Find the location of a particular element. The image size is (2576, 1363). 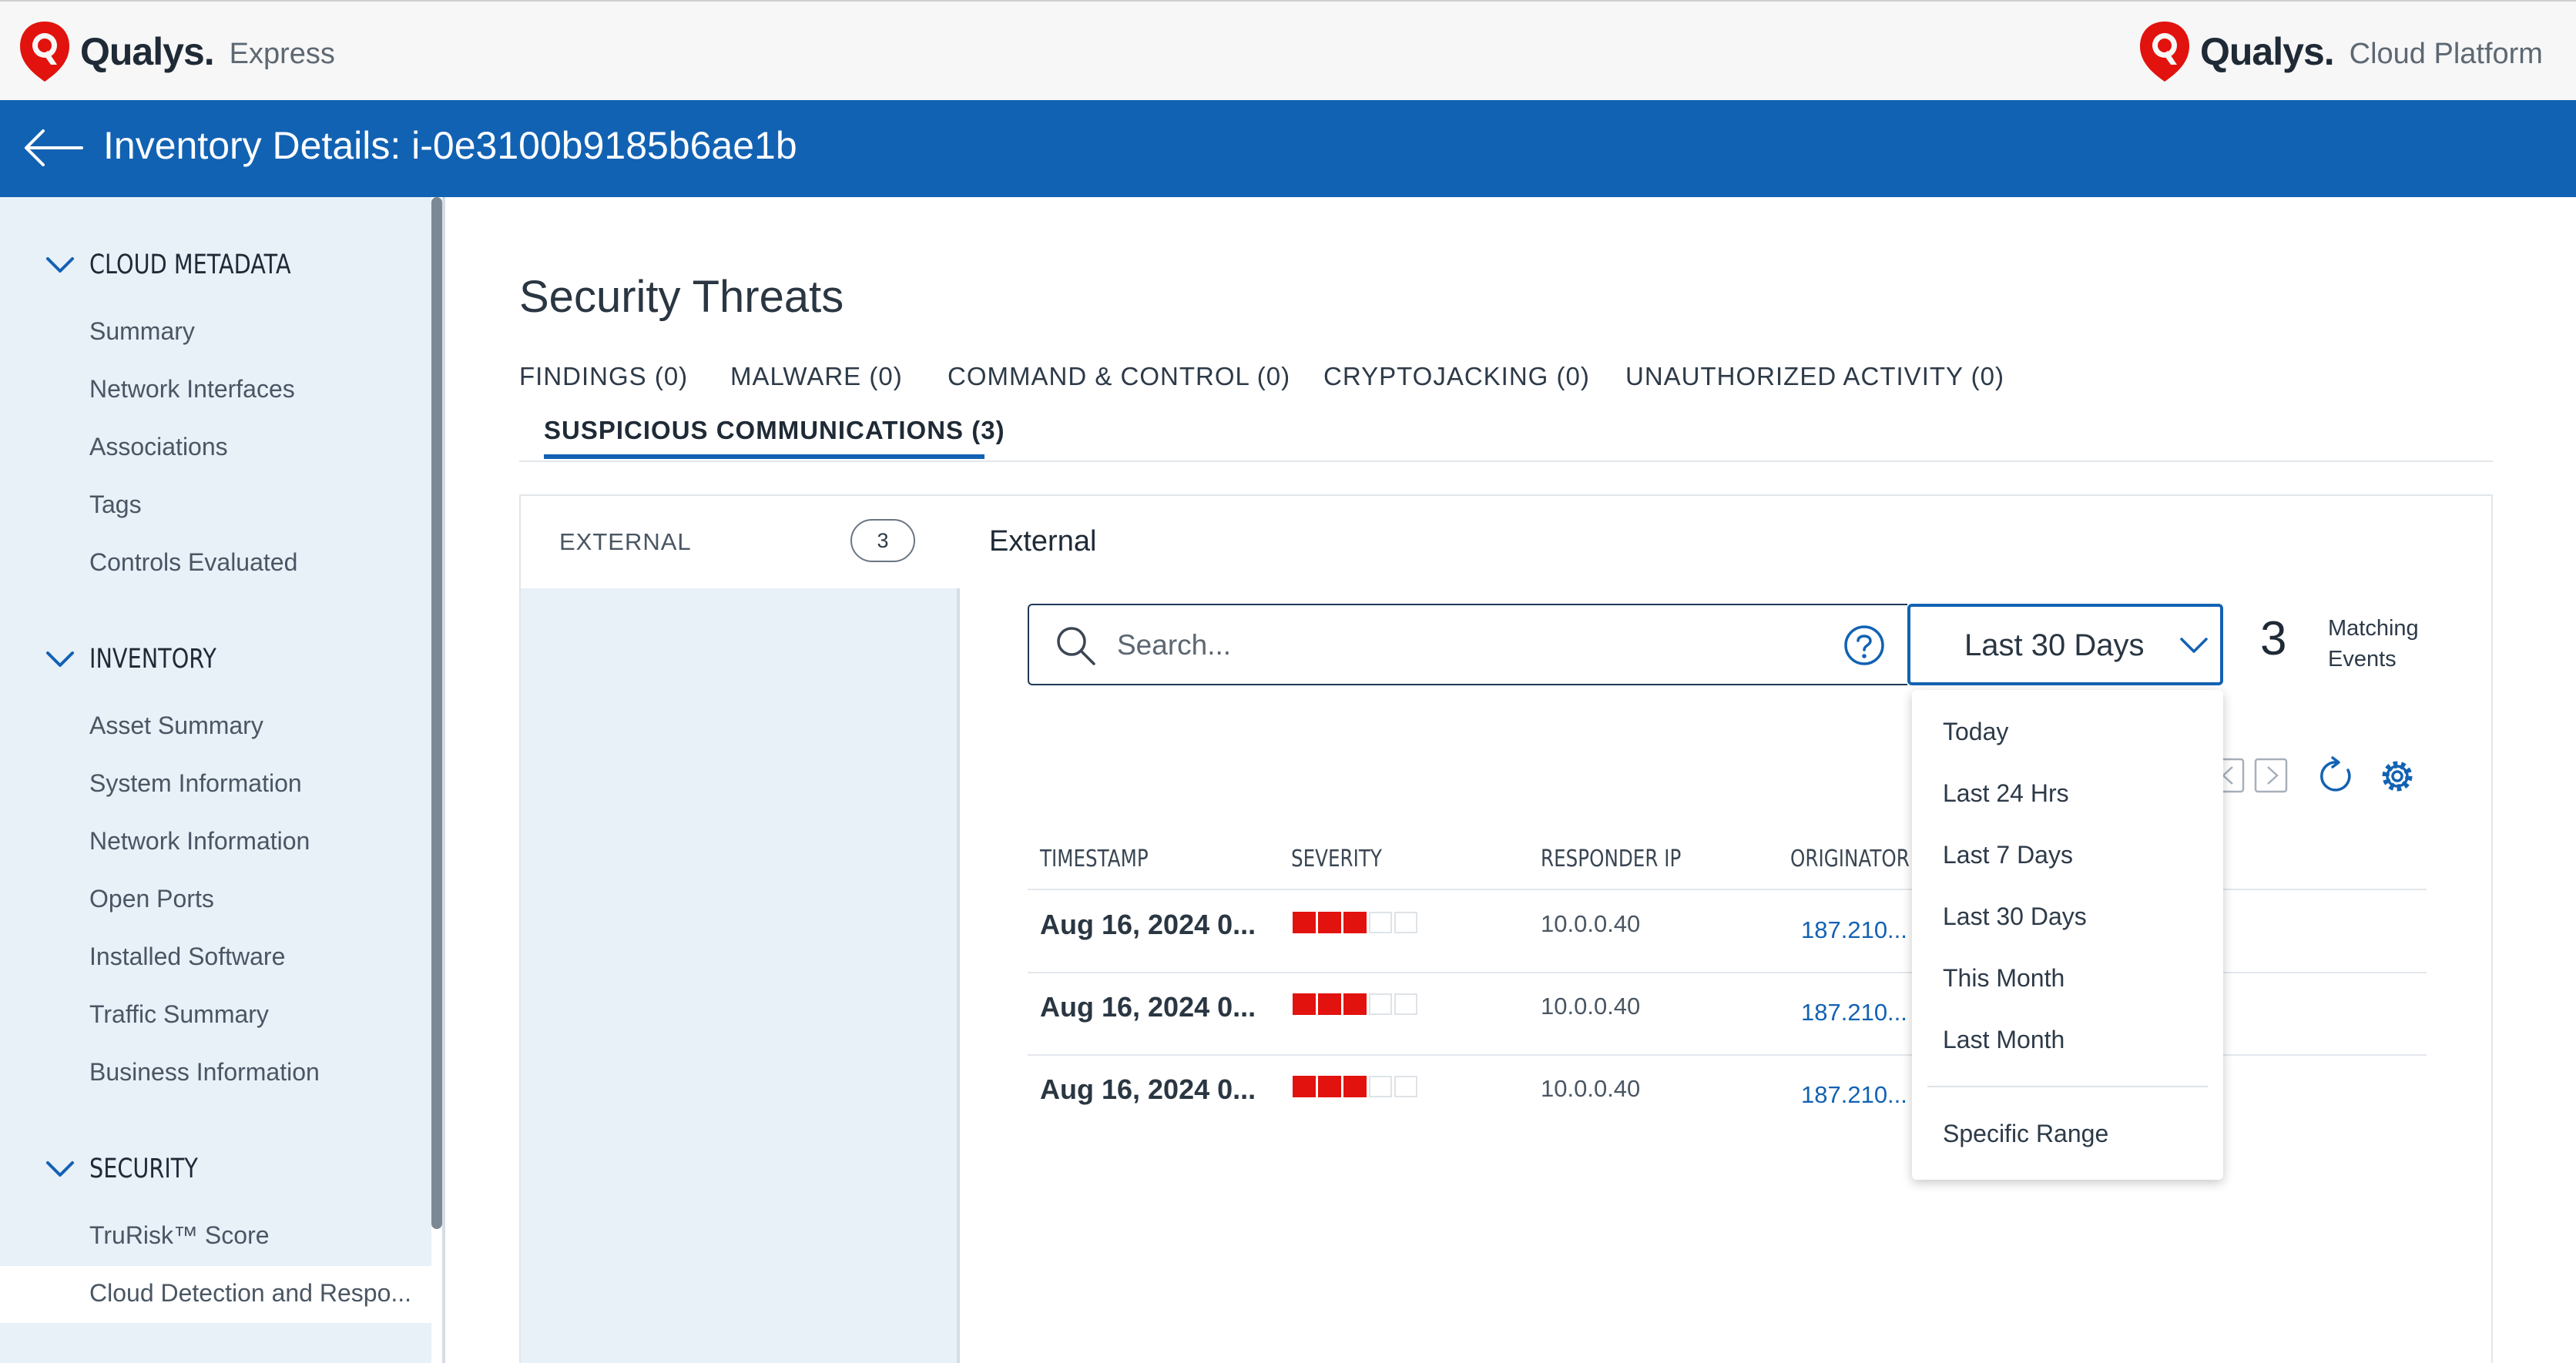

range-option-this-month: This Month is located at coordinates (2003, 978).